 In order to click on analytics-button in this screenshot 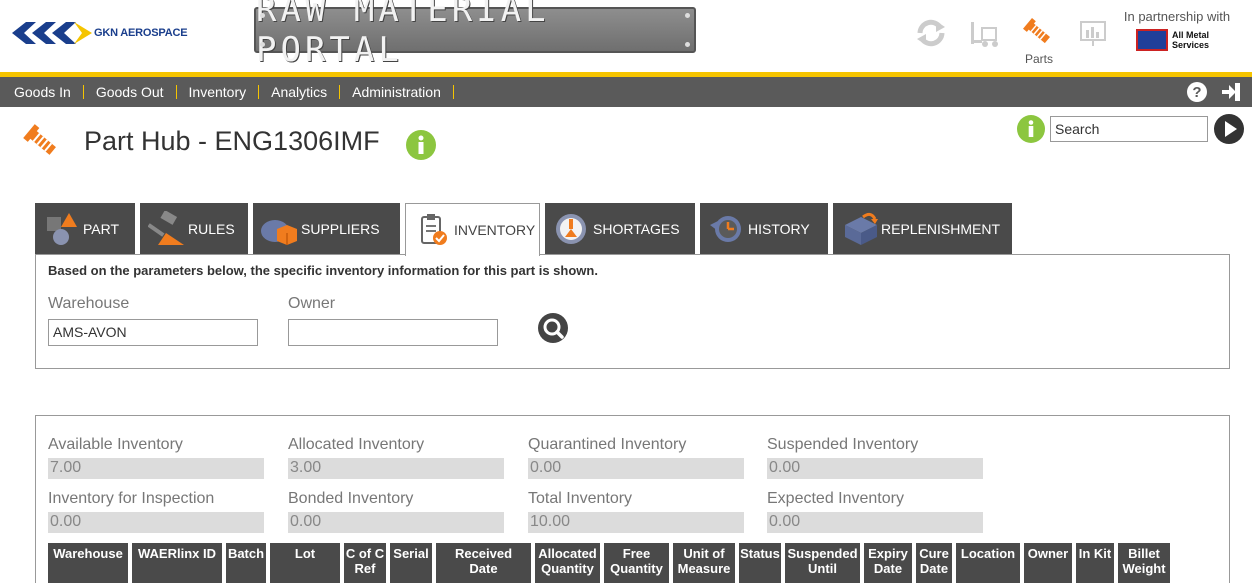, I will do `click(1093, 35)`.